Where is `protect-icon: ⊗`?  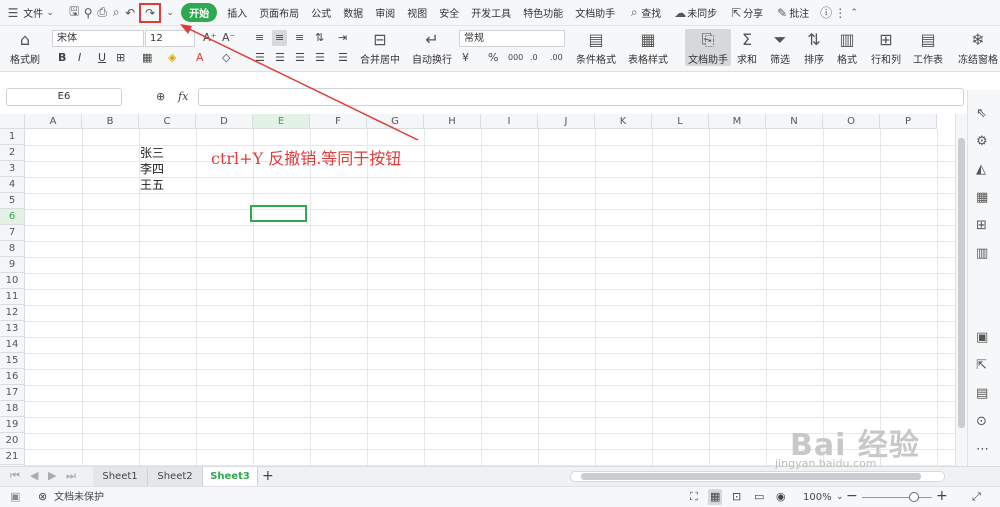 protect-icon: ⊗ is located at coordinates (43, 496).